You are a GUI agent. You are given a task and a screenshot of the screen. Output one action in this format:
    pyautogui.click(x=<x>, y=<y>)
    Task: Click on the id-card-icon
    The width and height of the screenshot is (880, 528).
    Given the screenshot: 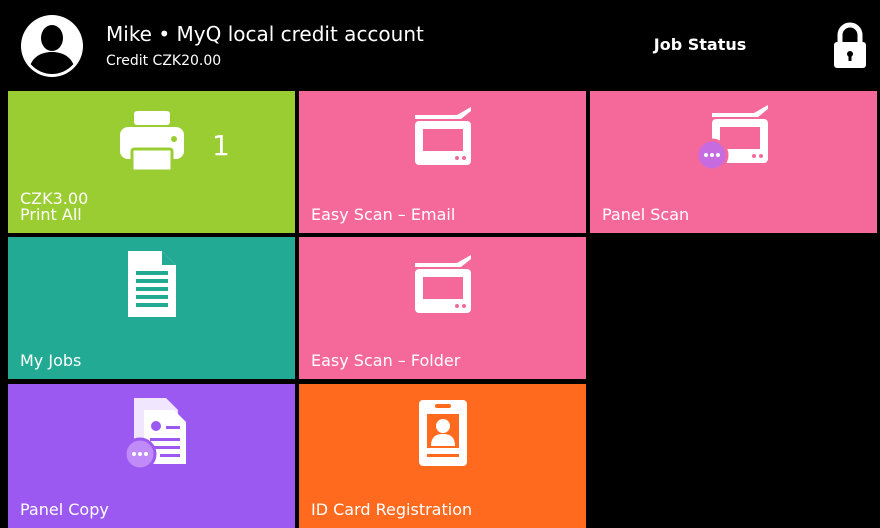 What is the action you would take?
    pyautogui.click(x=443, y=433)
    